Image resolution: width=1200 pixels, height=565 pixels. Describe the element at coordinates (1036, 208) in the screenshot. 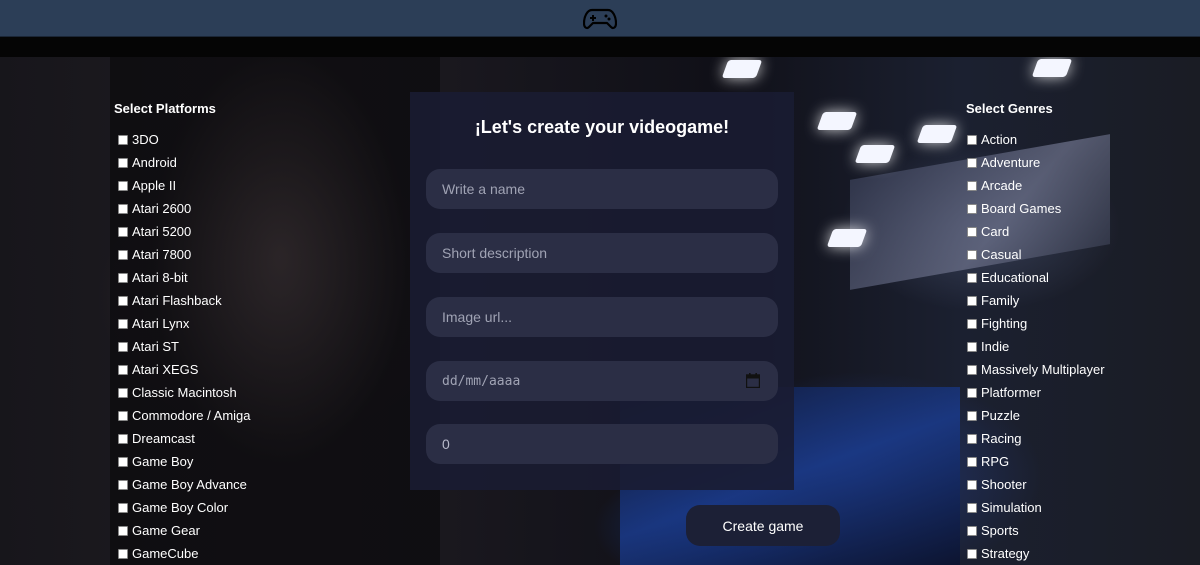

I see `genre-option: Board Games` at that location.